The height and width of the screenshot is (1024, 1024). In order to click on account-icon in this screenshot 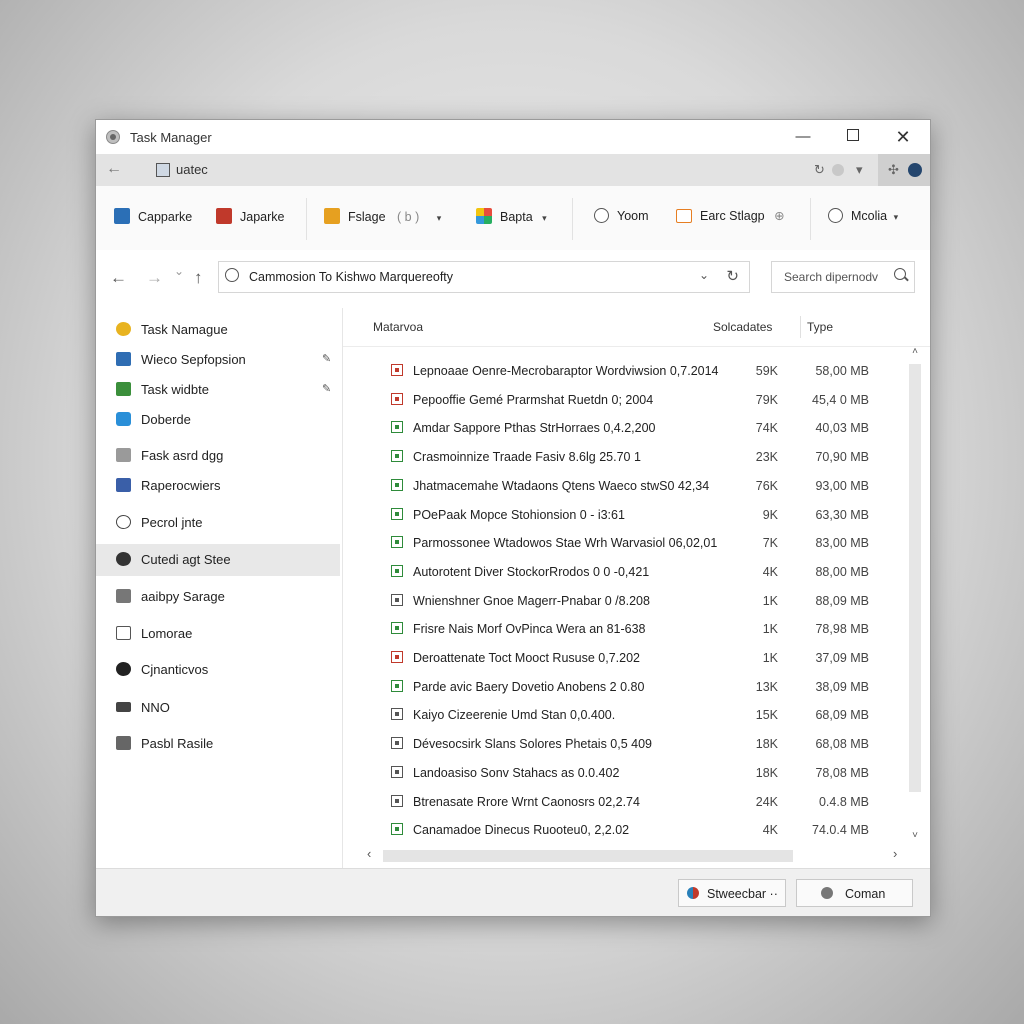, I will do `click(915, 170)`.